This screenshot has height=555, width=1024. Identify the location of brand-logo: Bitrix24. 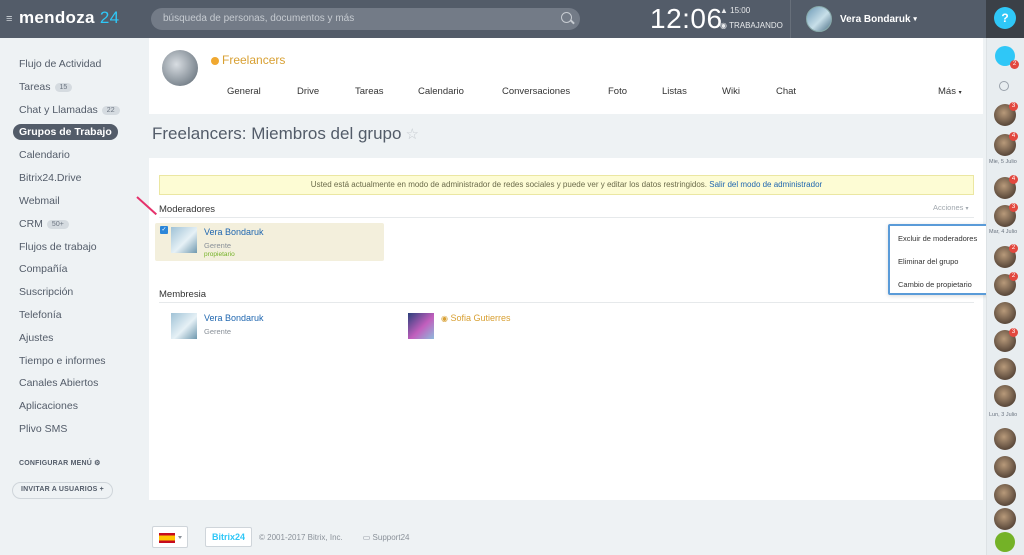
(229, 537).